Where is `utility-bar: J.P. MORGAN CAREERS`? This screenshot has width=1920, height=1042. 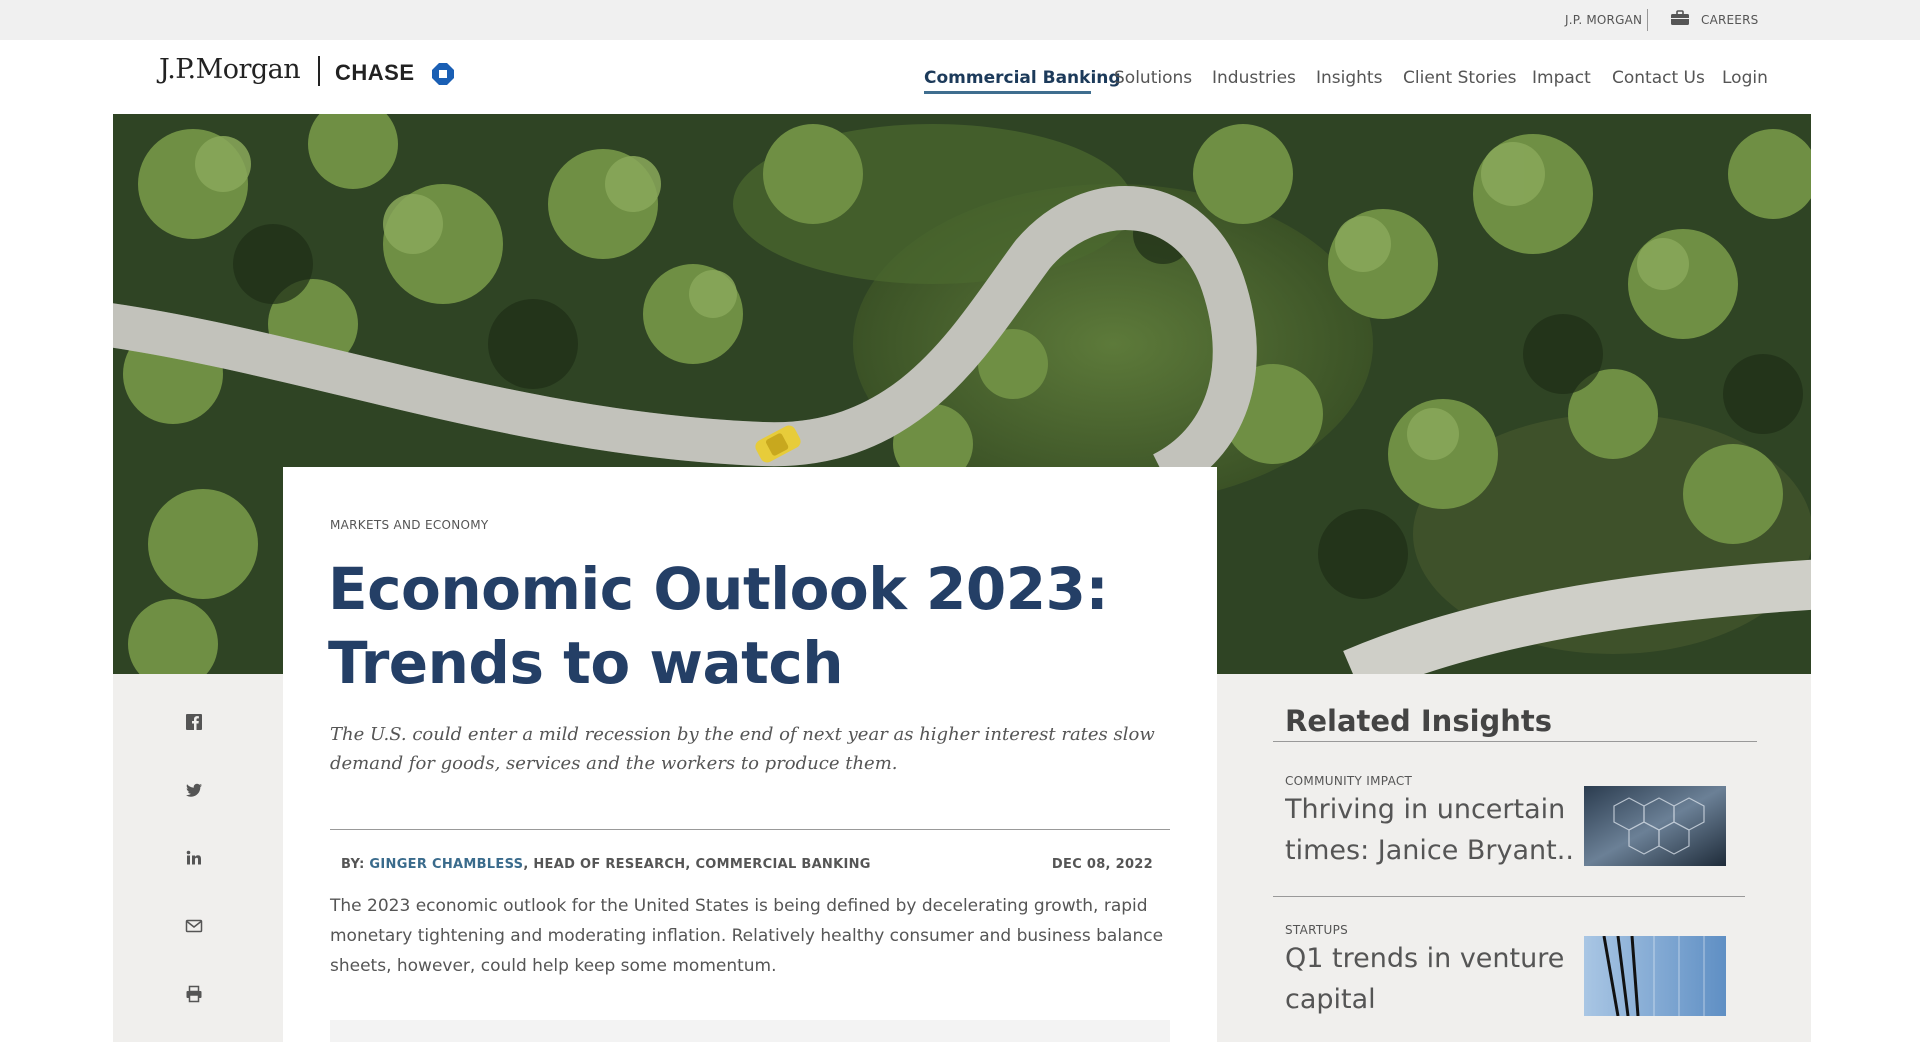
utility-bar: J.P. MORGAN CAREERS is located at coordinates (960, 20).